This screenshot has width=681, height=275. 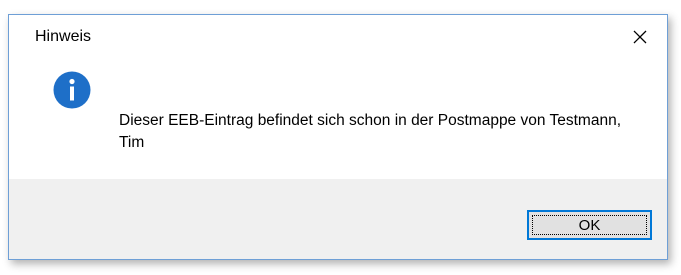 What do you see at coordinates (63, 36) in the screenshot?
I see `dialog-title: Hinweis` at bounding box center [63, 36].